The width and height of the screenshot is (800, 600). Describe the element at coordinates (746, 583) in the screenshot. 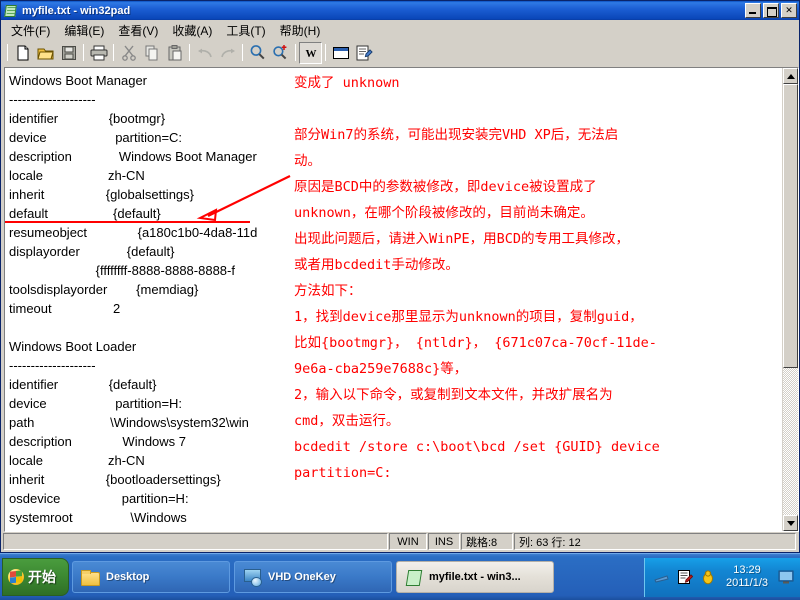

I see `clock-date: 2011/1/3` at that location.